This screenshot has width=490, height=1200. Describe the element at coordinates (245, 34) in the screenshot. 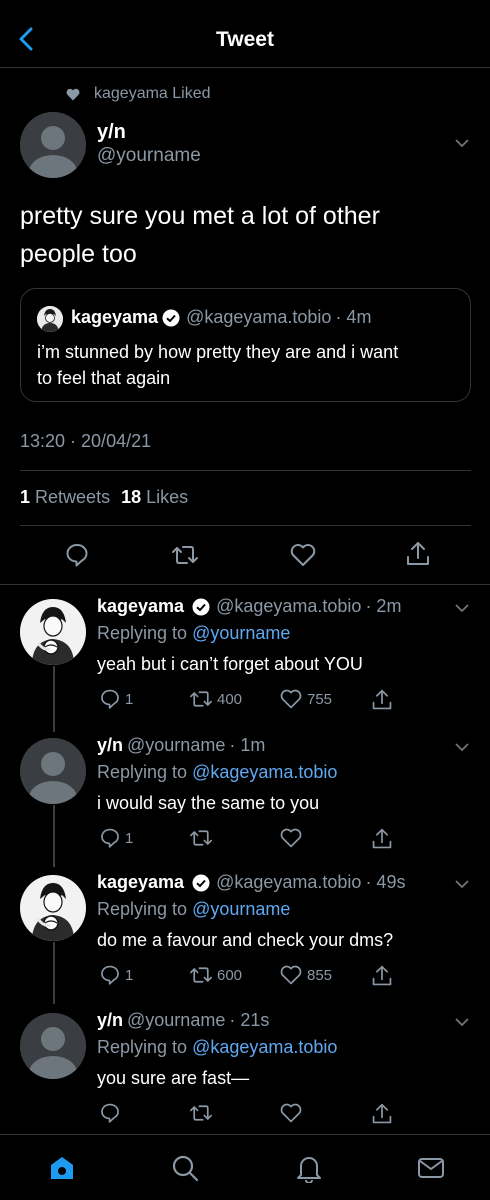

I see `top-bar: Tweet` at that location.